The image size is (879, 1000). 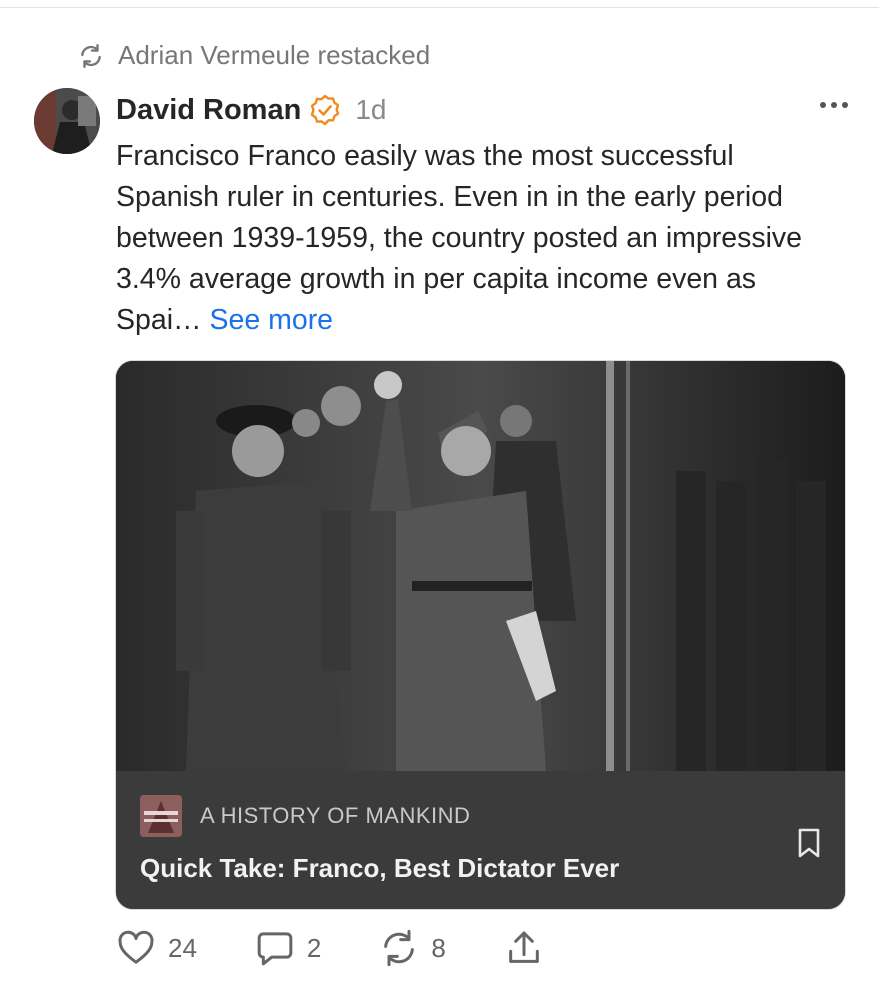 I want to click on bookmark-icon, so click(x=809, y=843).